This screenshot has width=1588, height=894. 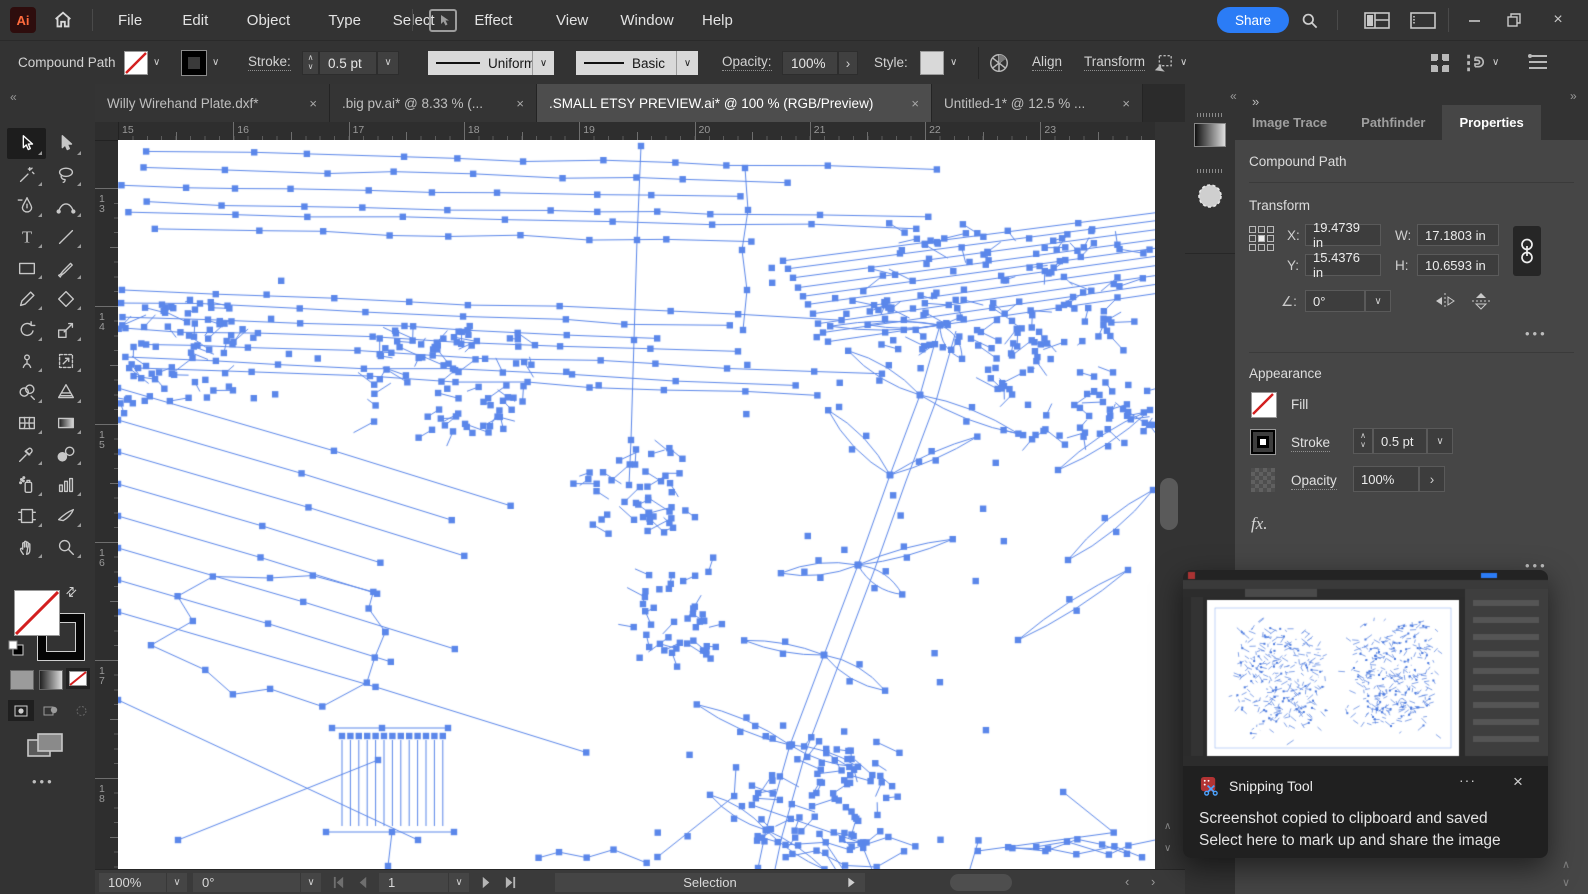 I want to click on vertical-scrollbar: ∧ ∨, so click(x=1170, y=495).